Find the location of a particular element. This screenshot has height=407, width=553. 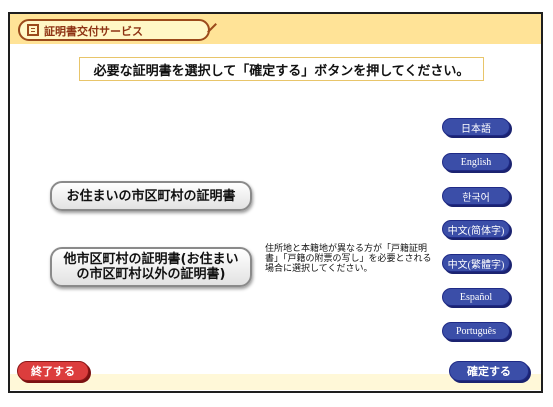

language-chinese-traditional-button: 中文(繁體字) is located at coordinates (476, 263).